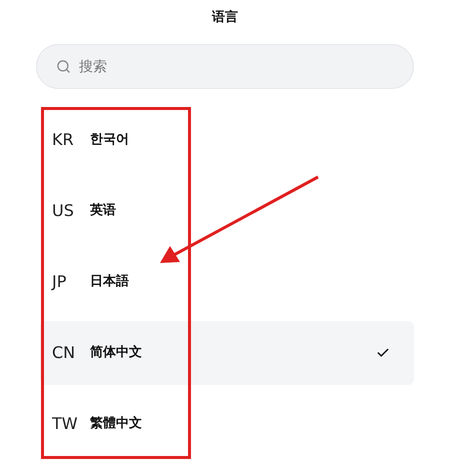 The height and width of the screenshot is (460, 450). Describe the element at coordinates (63, 140) in the screenshot. I see `country-code: KR` at that location.